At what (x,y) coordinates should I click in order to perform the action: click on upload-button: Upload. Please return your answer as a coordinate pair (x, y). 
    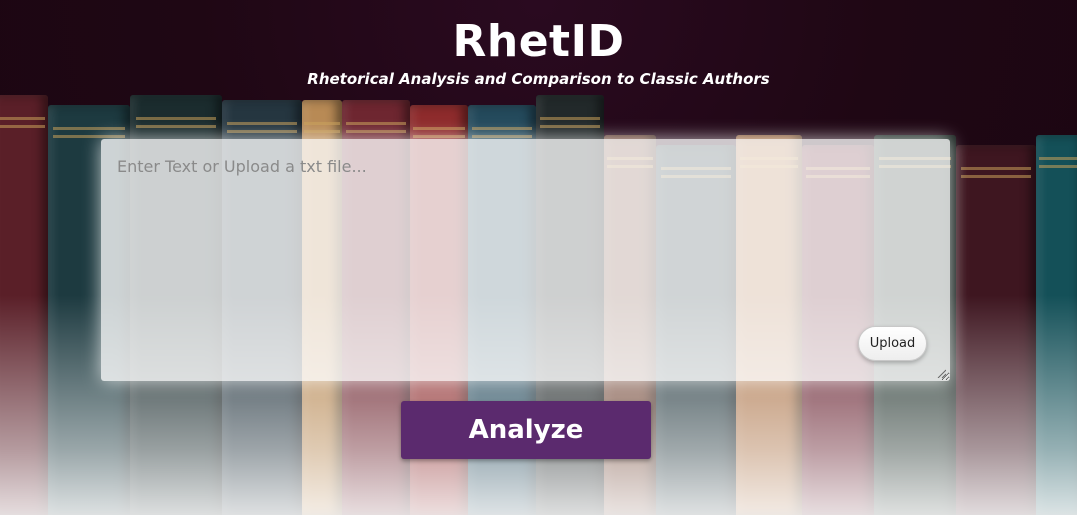
    Looking at the image, I should click on (892, 343).